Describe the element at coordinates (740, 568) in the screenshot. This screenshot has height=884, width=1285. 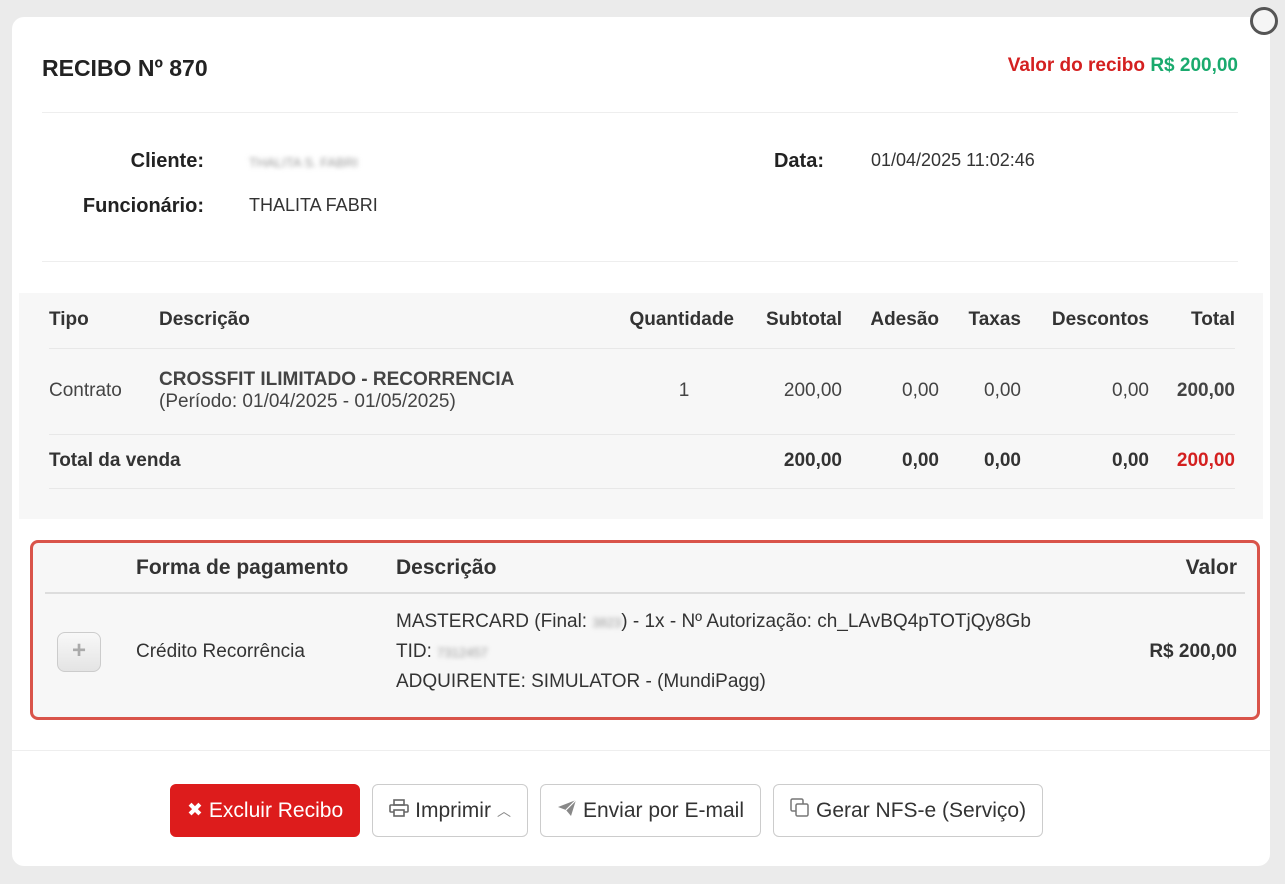
I see `col-pagamento-descricao: Descrição` at that location.